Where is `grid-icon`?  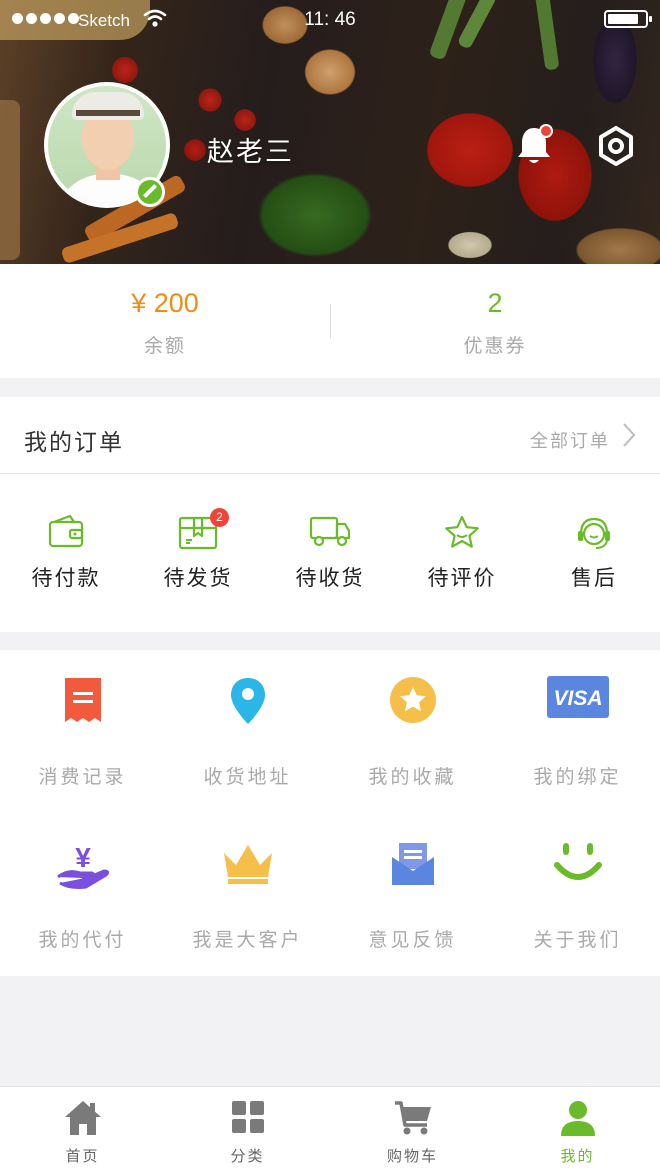
grid-icon is located at coordinates (247, 1117).